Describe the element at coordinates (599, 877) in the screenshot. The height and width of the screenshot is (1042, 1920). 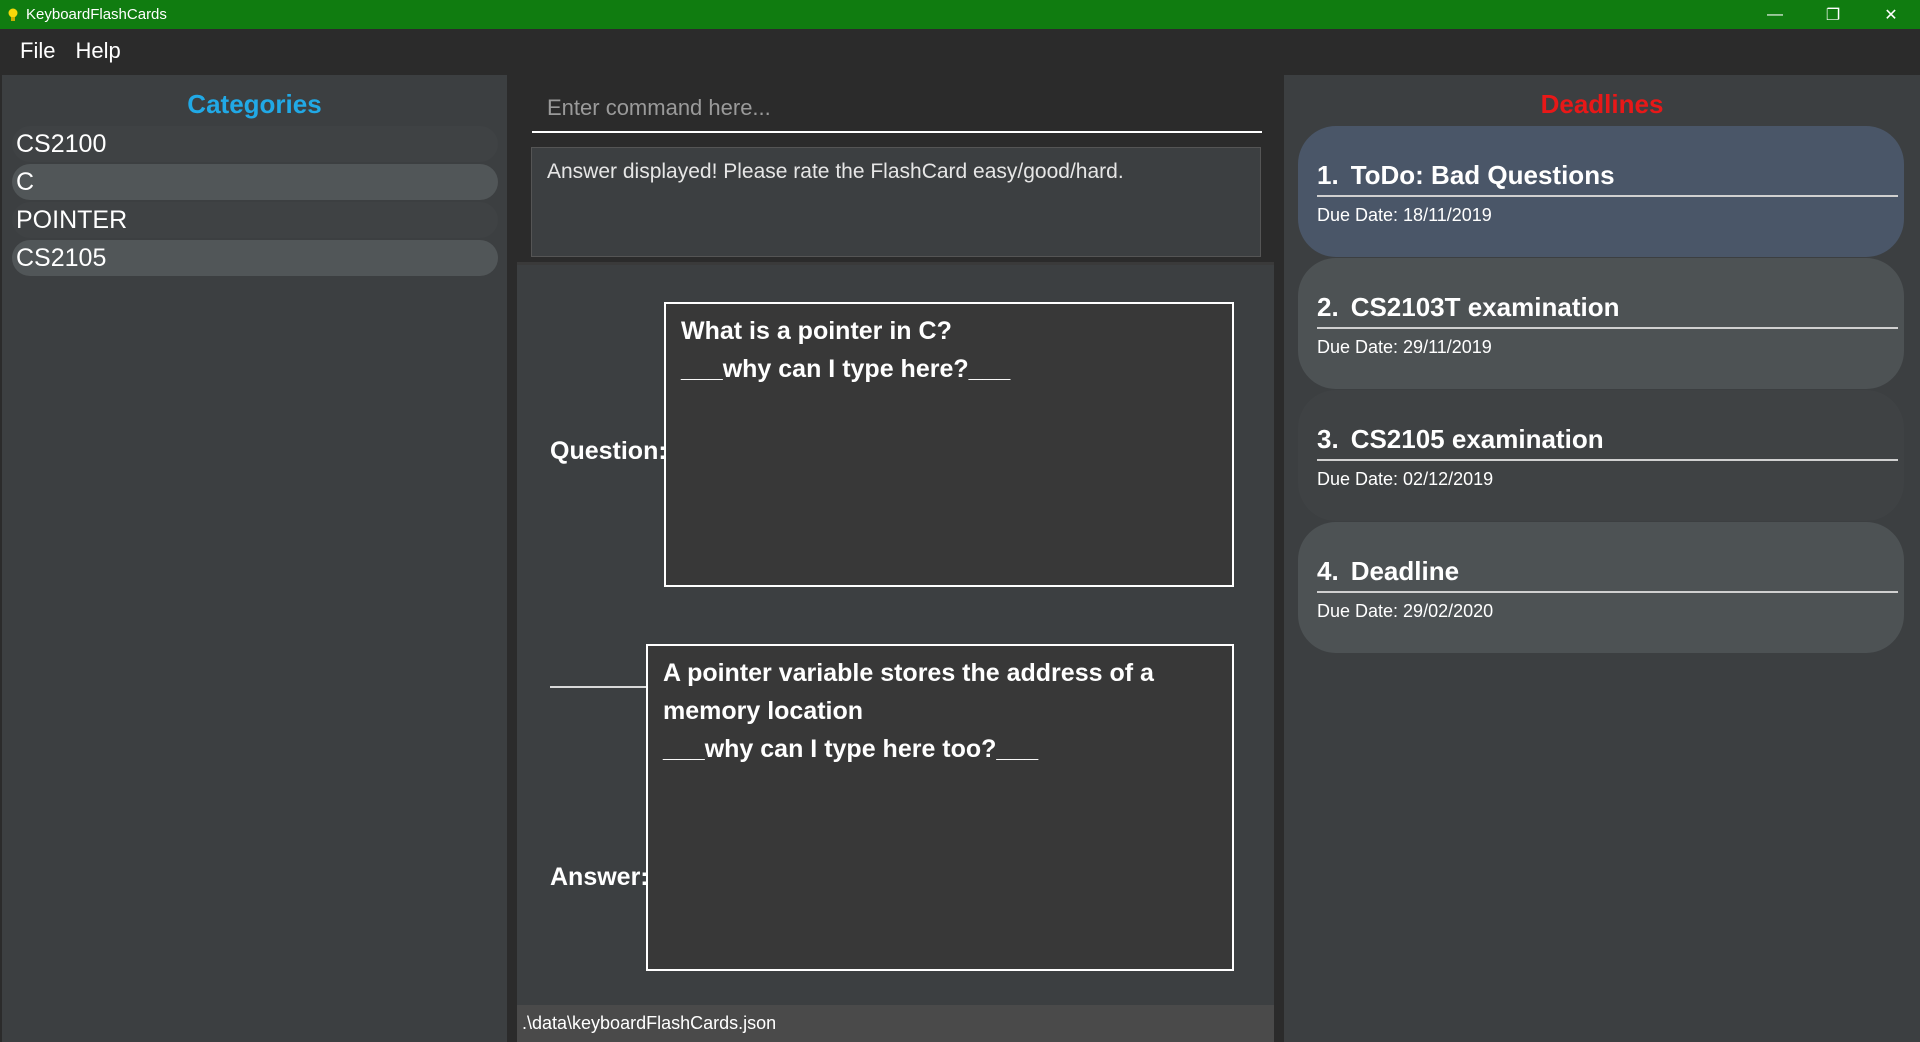
I see `answer-label: Answer:` at that location.